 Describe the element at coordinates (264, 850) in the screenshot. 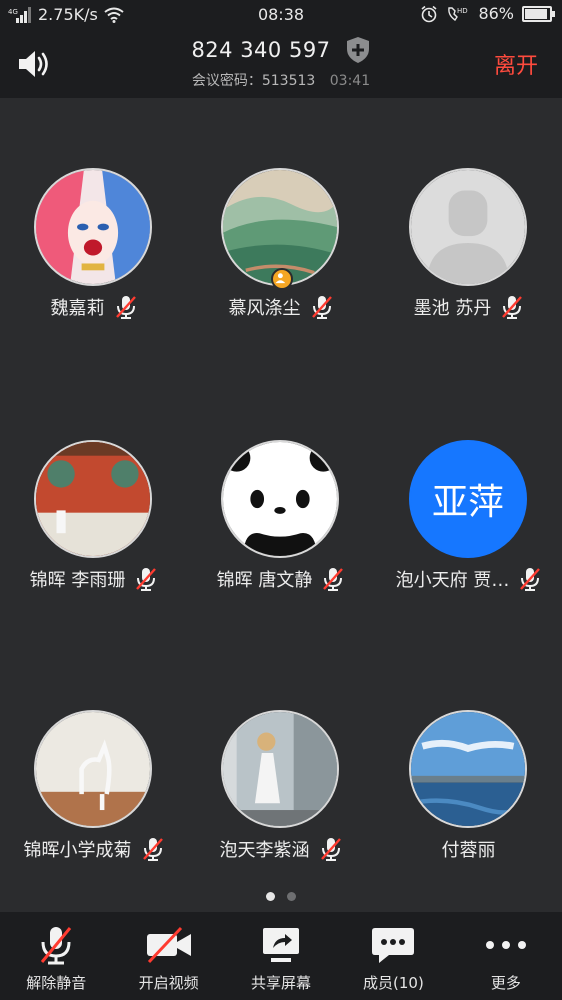

I see `participant-name: 泡天李紫涵` at that location.